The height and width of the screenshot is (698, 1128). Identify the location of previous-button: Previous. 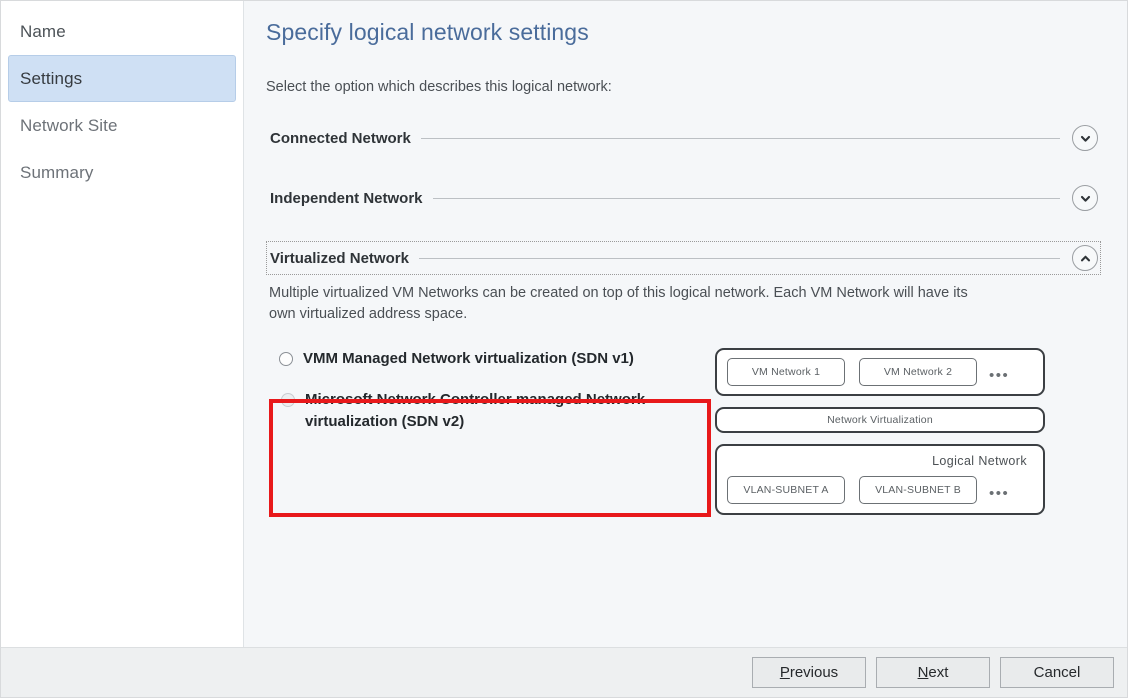
(809, 672).